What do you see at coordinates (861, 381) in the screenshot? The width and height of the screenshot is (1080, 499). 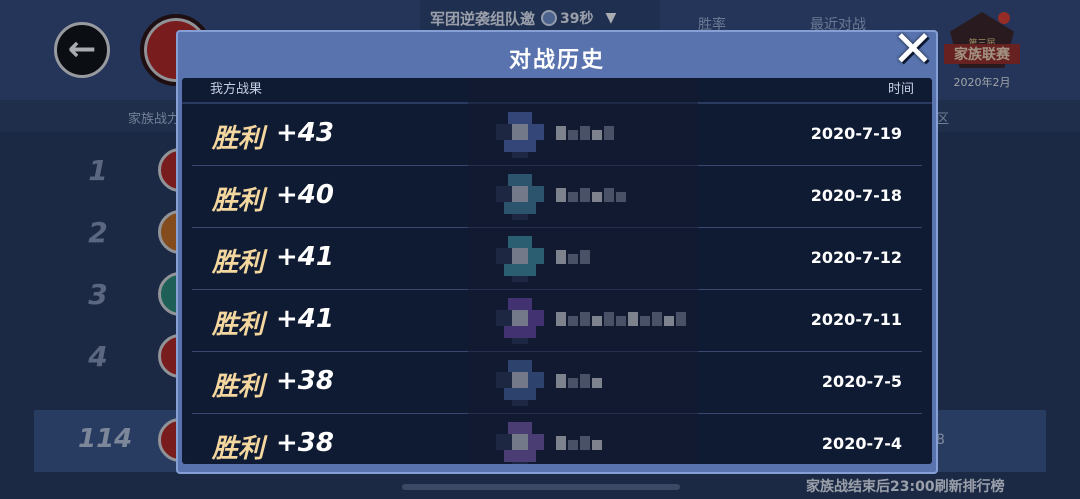 I see `battle-date: 2020-7-5` at bounding box center [861, 381].